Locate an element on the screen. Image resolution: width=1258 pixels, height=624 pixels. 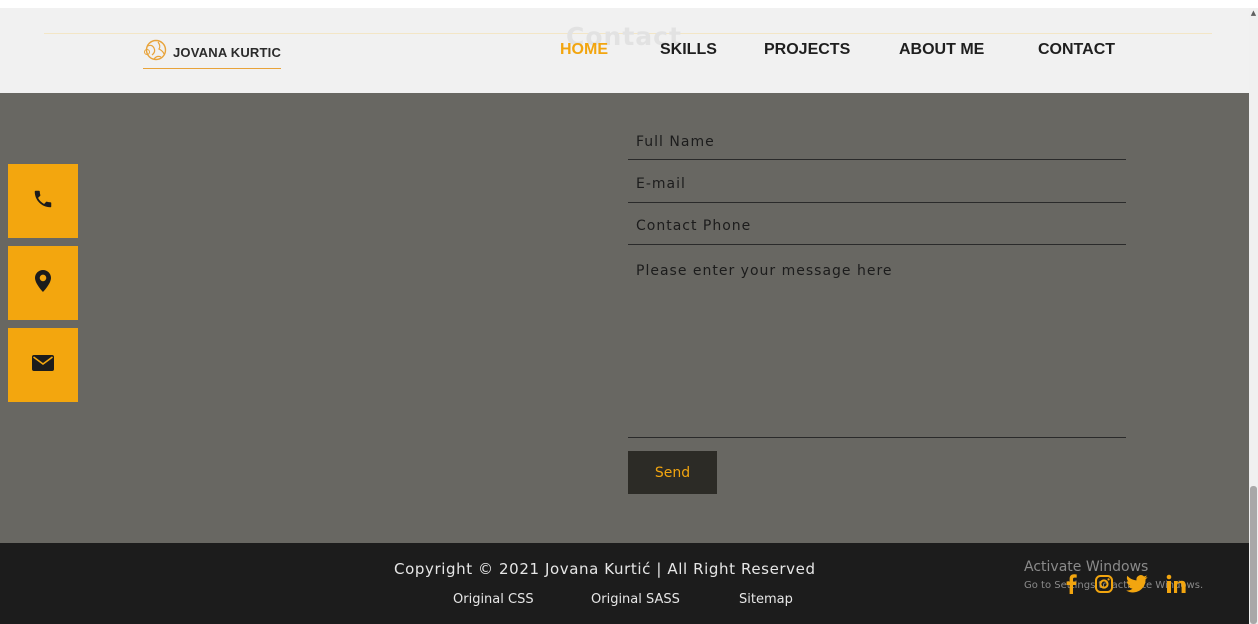
linkedin-icon is located at coordinates (1176, 584).